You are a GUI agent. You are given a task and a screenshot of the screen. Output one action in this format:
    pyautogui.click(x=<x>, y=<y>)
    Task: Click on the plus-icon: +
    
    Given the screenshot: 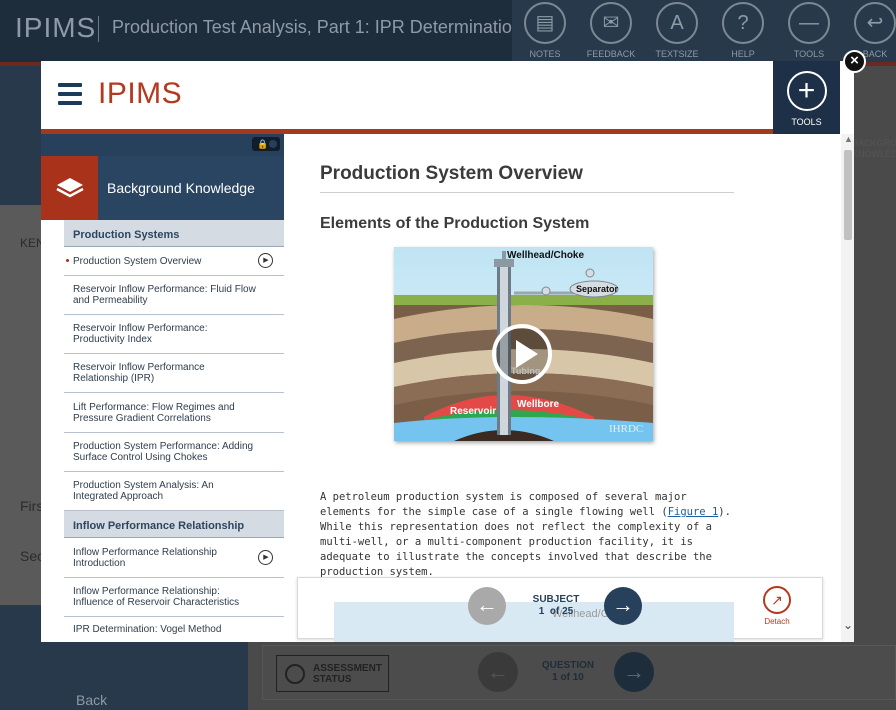 What is the action you would take?
    pyautogui.click(x=806, y=91)
    